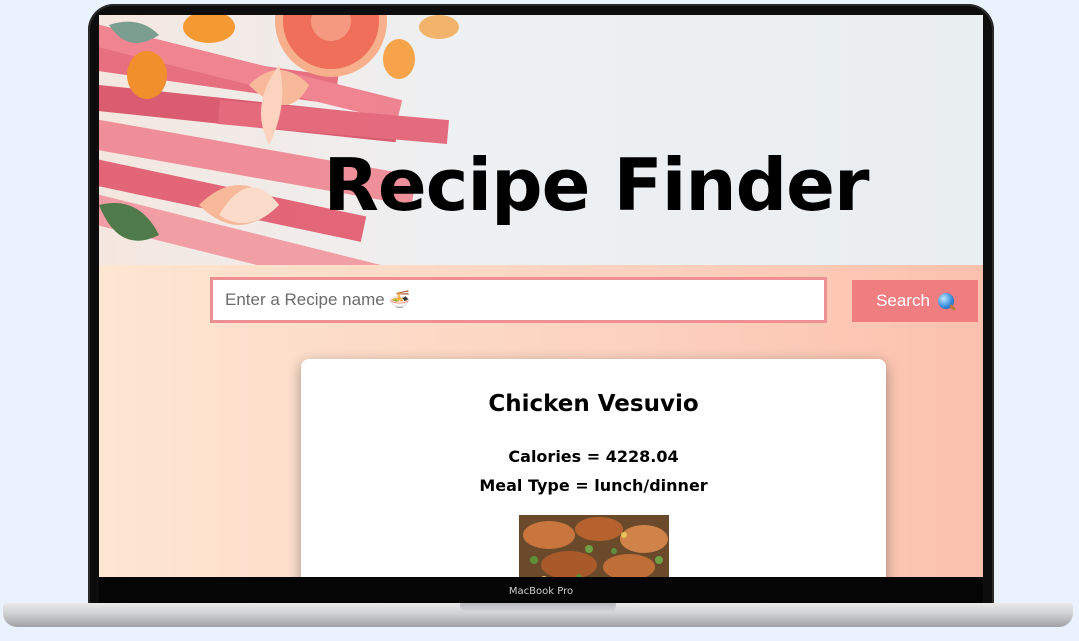 The height and width of the screenshot is (641, 1079). I want to click on magnifying-glass-icon, so click(945, 301).